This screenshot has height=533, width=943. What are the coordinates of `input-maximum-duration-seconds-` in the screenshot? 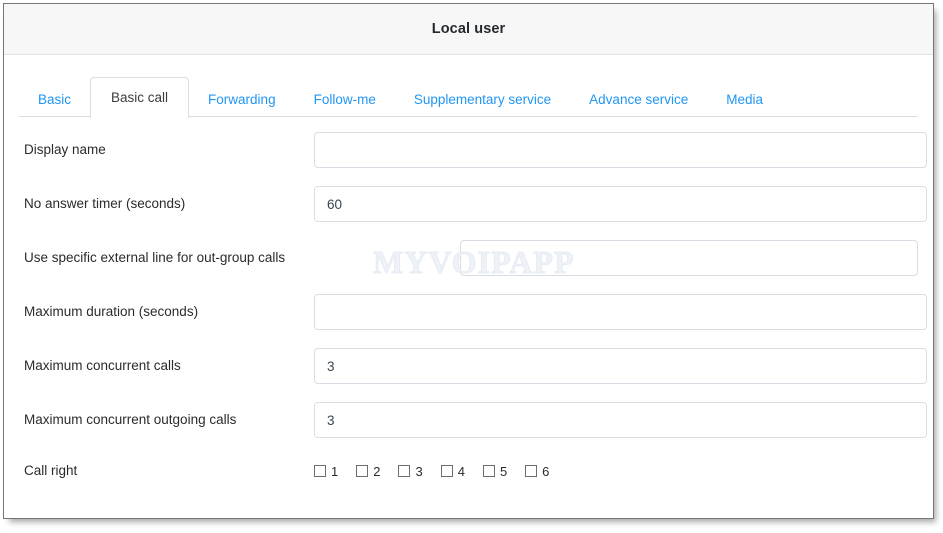 It's located at (620, 312).